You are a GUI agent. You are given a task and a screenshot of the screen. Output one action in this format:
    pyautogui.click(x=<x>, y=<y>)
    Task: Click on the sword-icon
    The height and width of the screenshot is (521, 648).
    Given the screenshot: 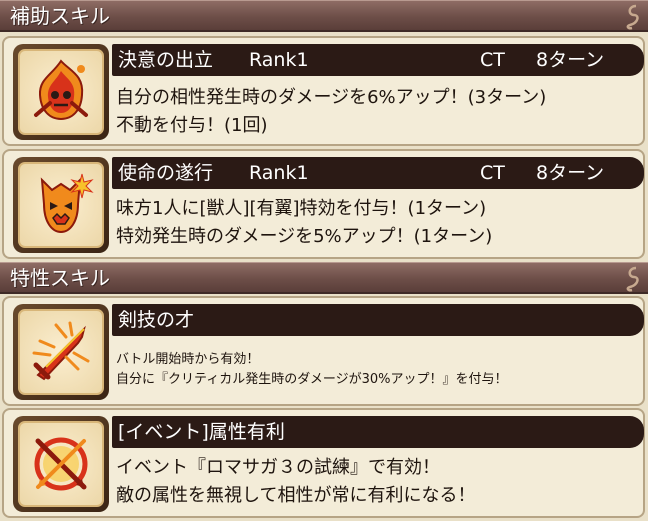 What is the action you would take?
    pyautogui.click(x=61, y=351)
    